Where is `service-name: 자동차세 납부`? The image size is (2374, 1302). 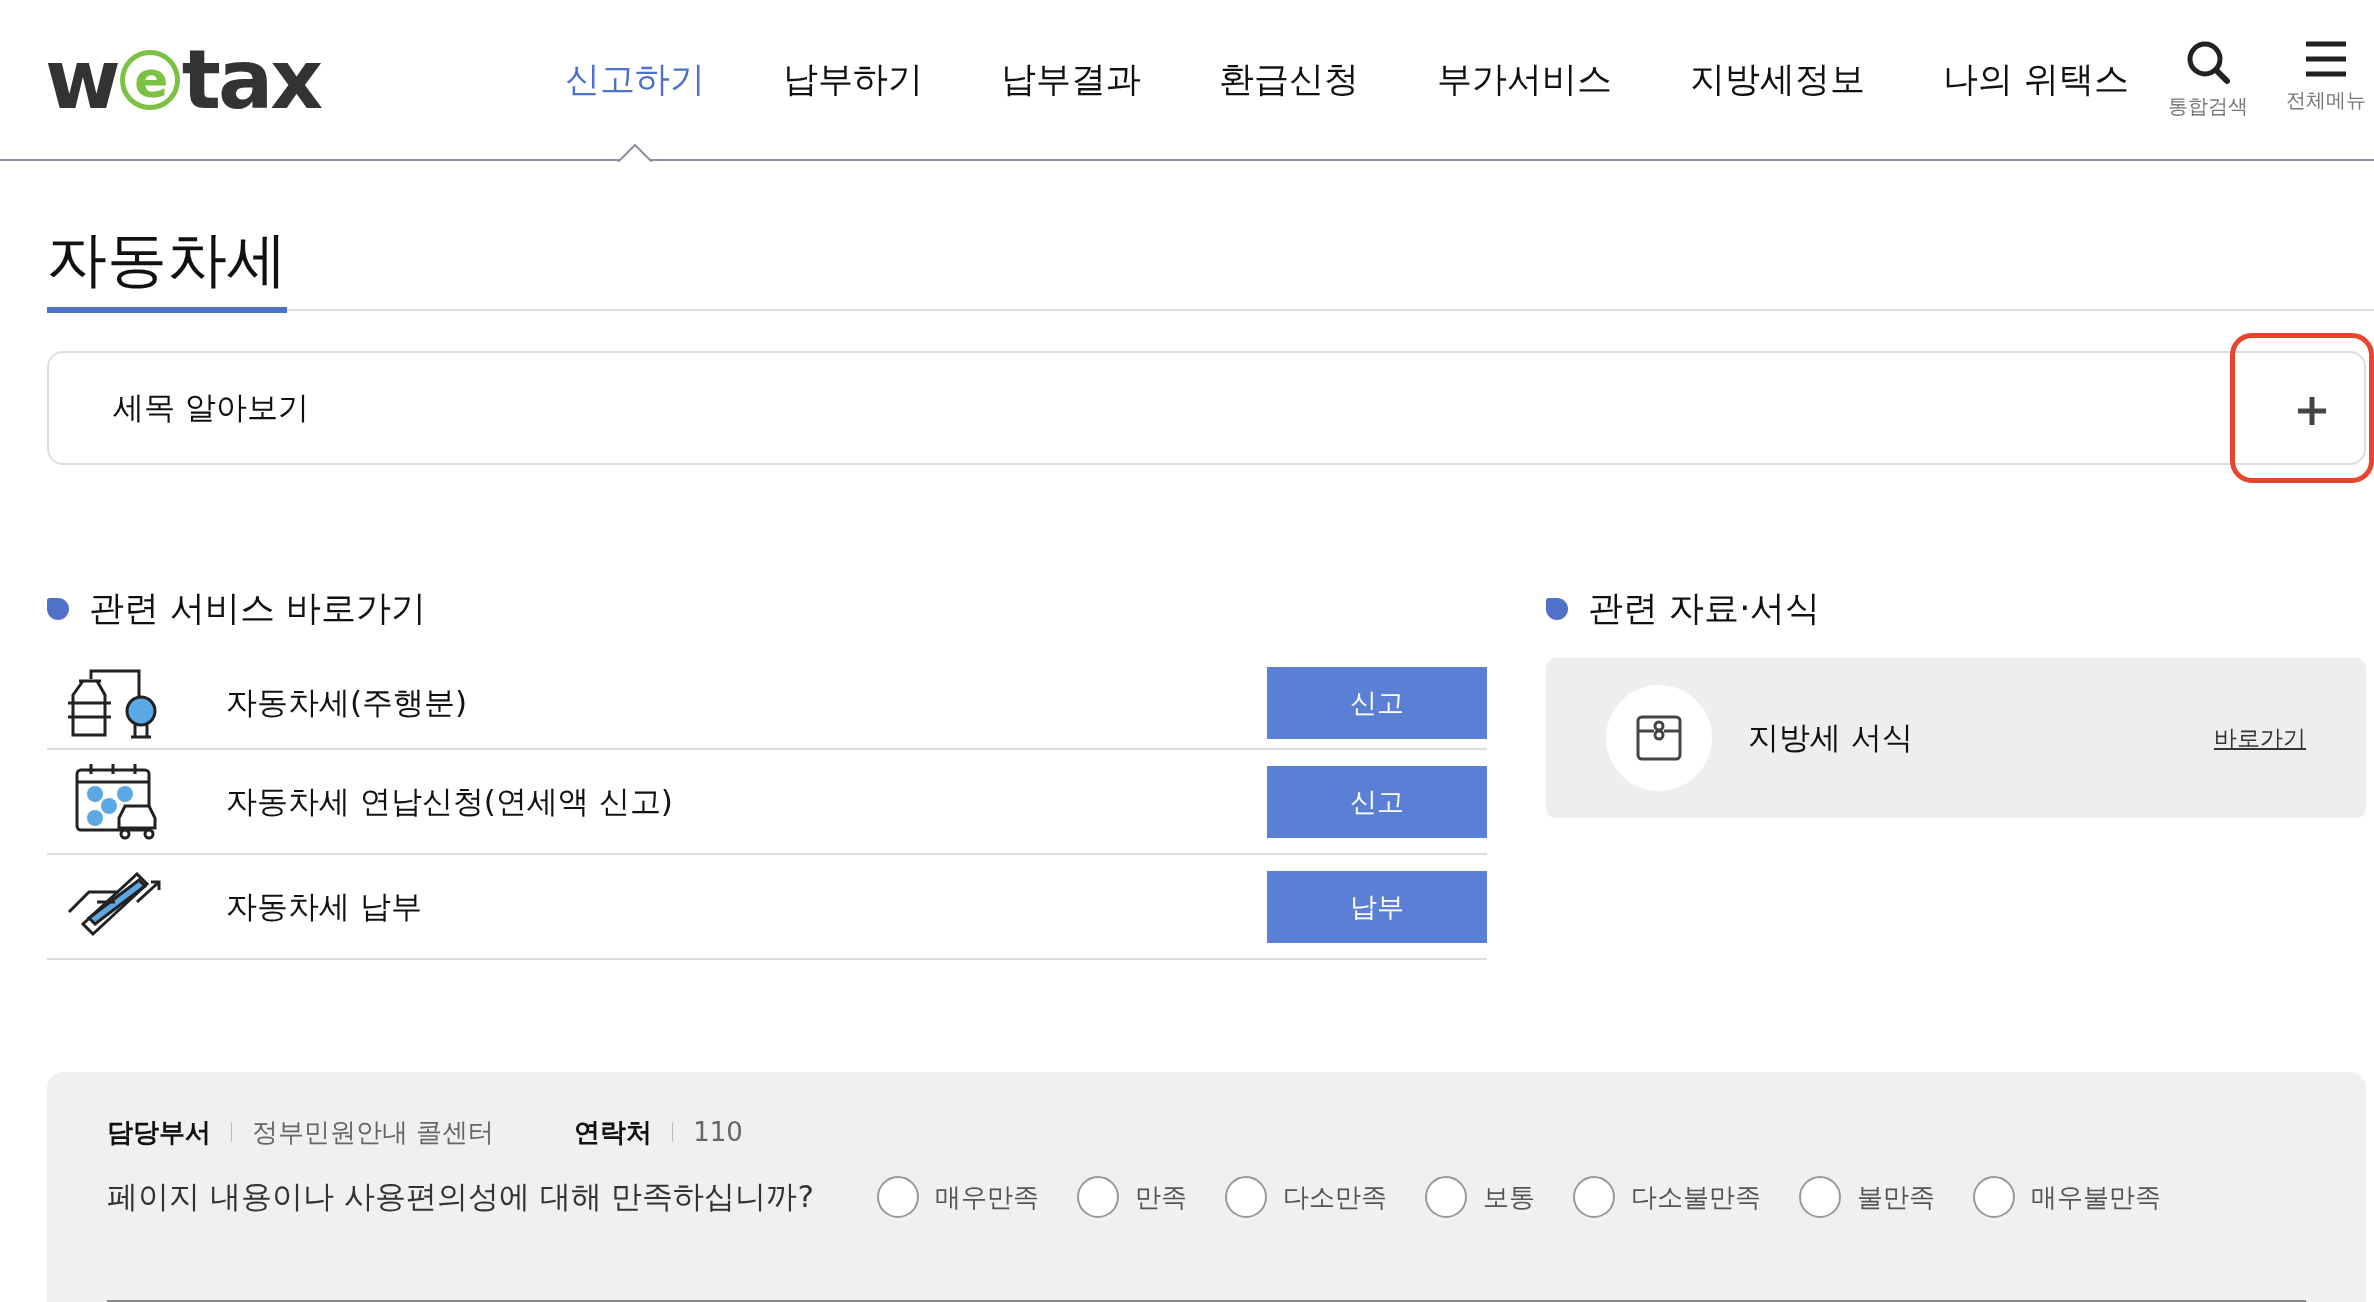 service-name: 자동차세 납부 is located at coordinates (324, 906).